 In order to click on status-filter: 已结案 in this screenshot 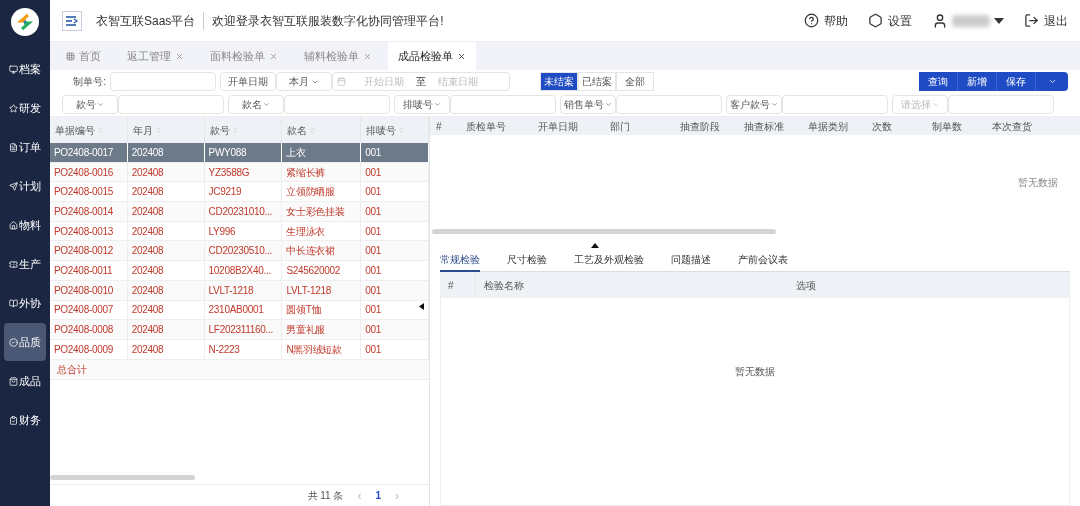, I will do `click(597, 81)`.